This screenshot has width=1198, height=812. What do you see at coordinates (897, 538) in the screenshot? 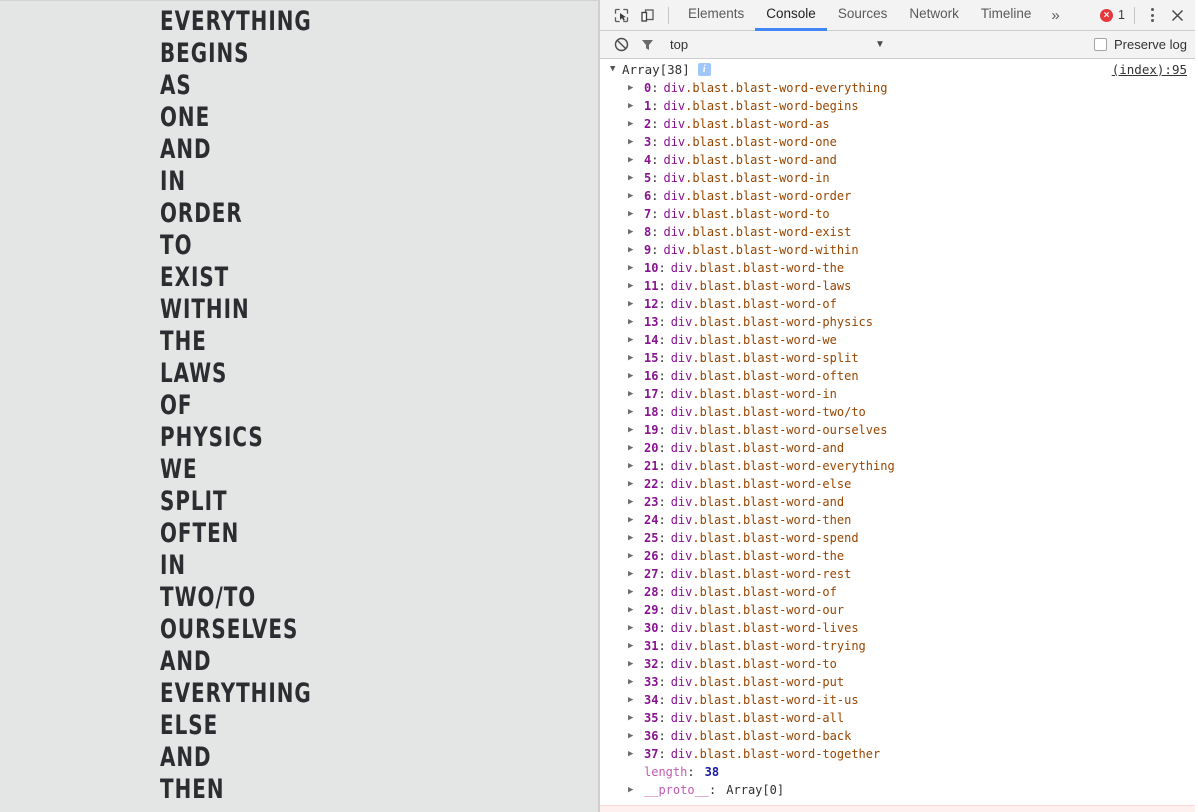
I see `console-entry-row: ▶ 25: div .blast.blast-word-spend` at bounding box center [897, 538].